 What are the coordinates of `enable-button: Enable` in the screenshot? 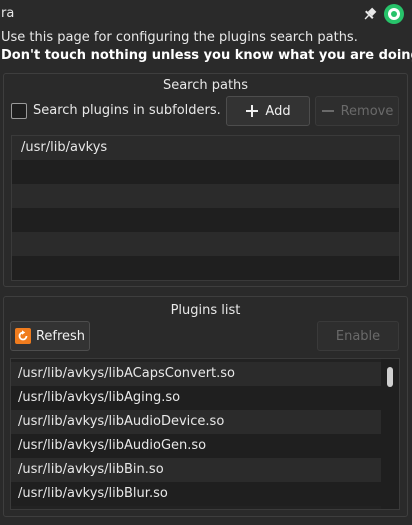 It's located at (358, 336).